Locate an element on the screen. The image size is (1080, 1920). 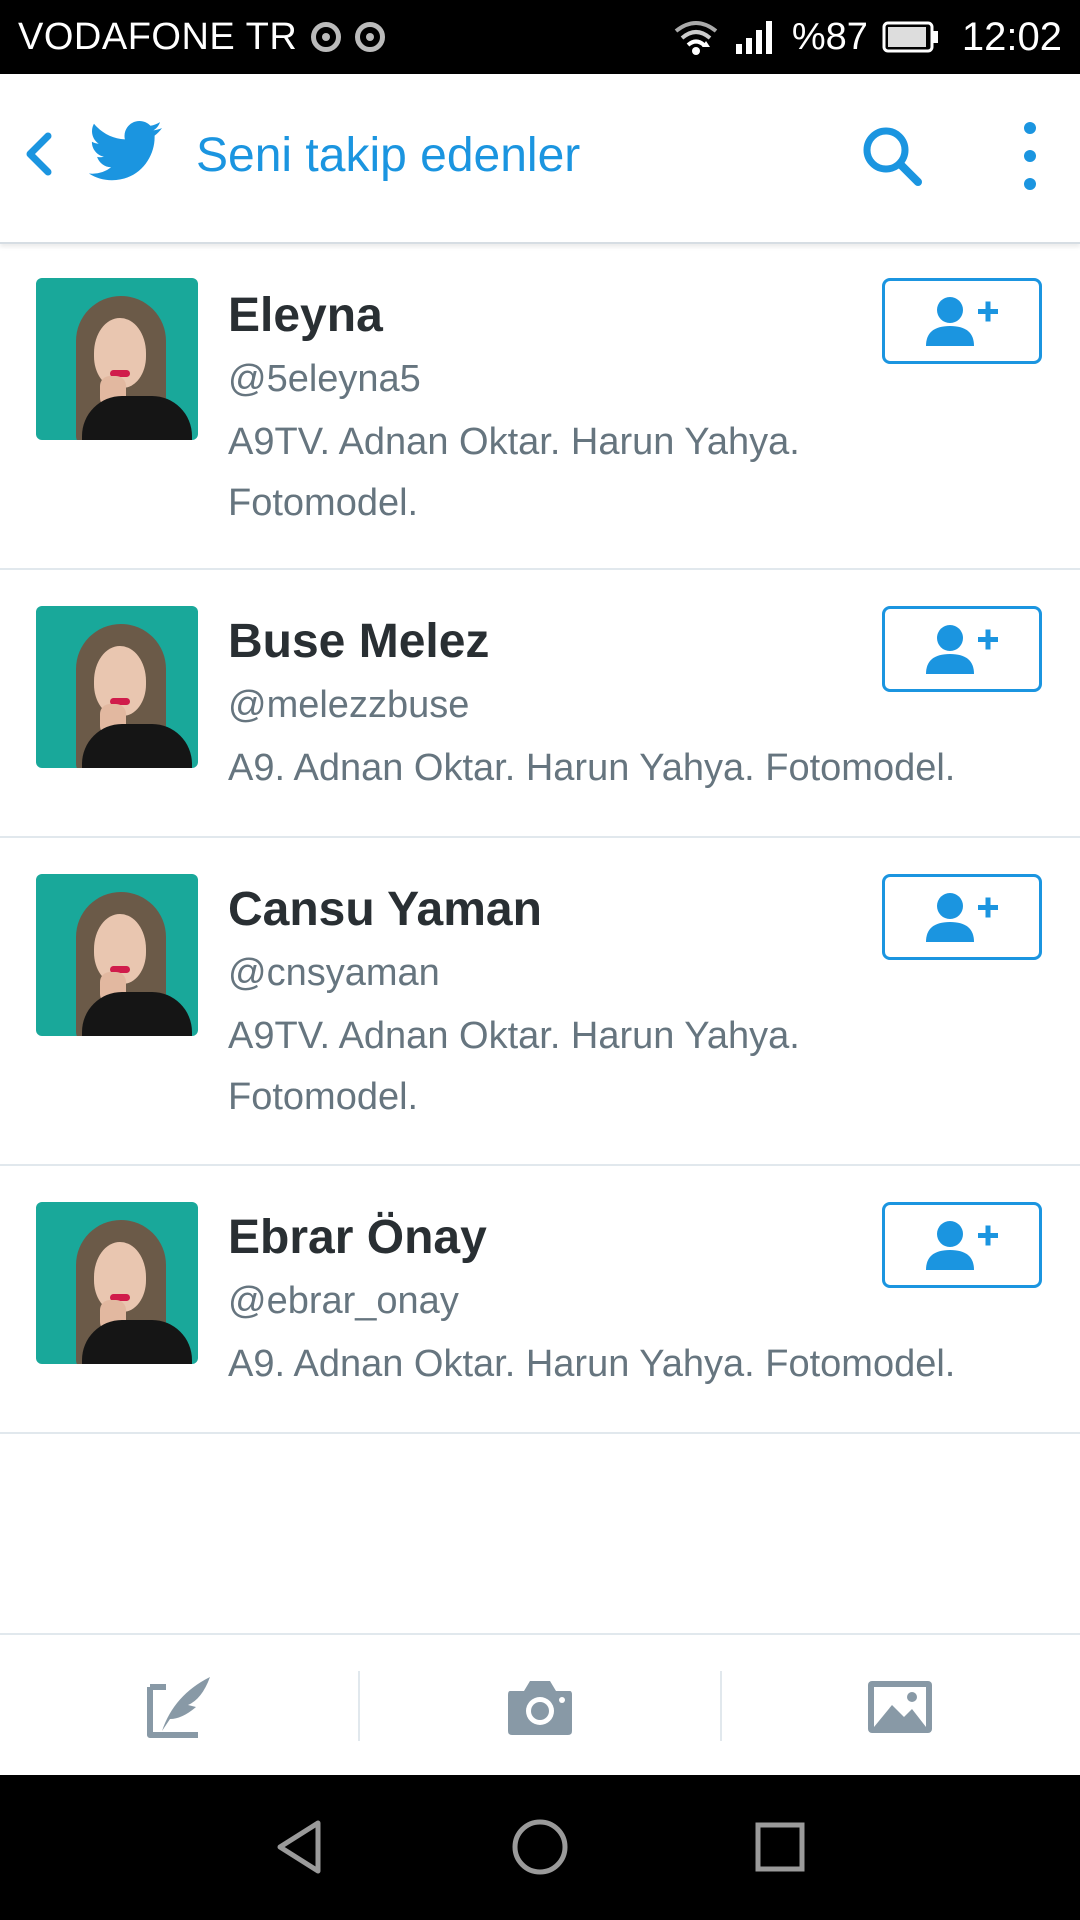
camera-icon is located at coordinates (540, 1707).